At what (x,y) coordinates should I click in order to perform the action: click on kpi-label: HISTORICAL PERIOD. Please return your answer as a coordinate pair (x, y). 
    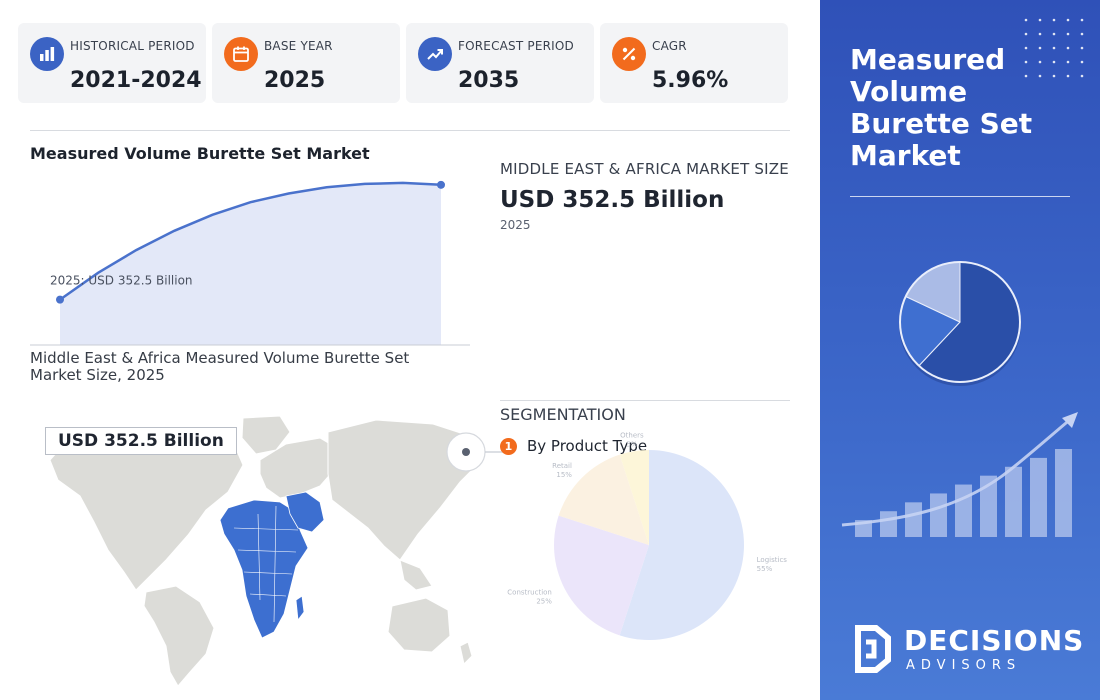
    Looking at the image, I should click on (132, 46).